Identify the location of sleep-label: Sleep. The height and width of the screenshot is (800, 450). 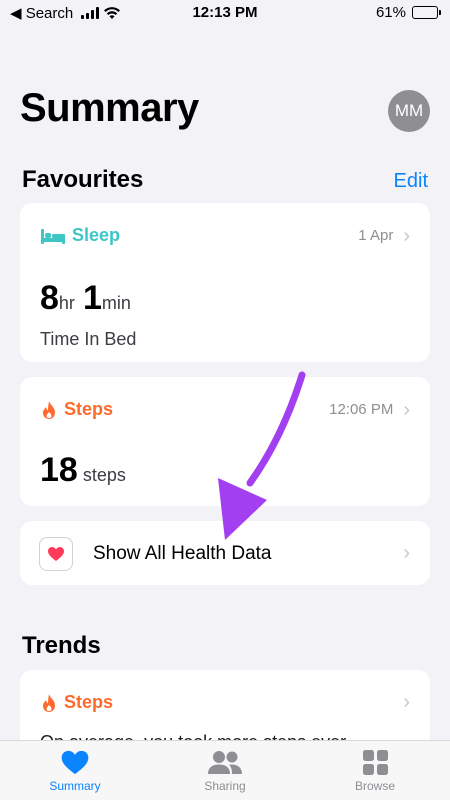
(96, 235).